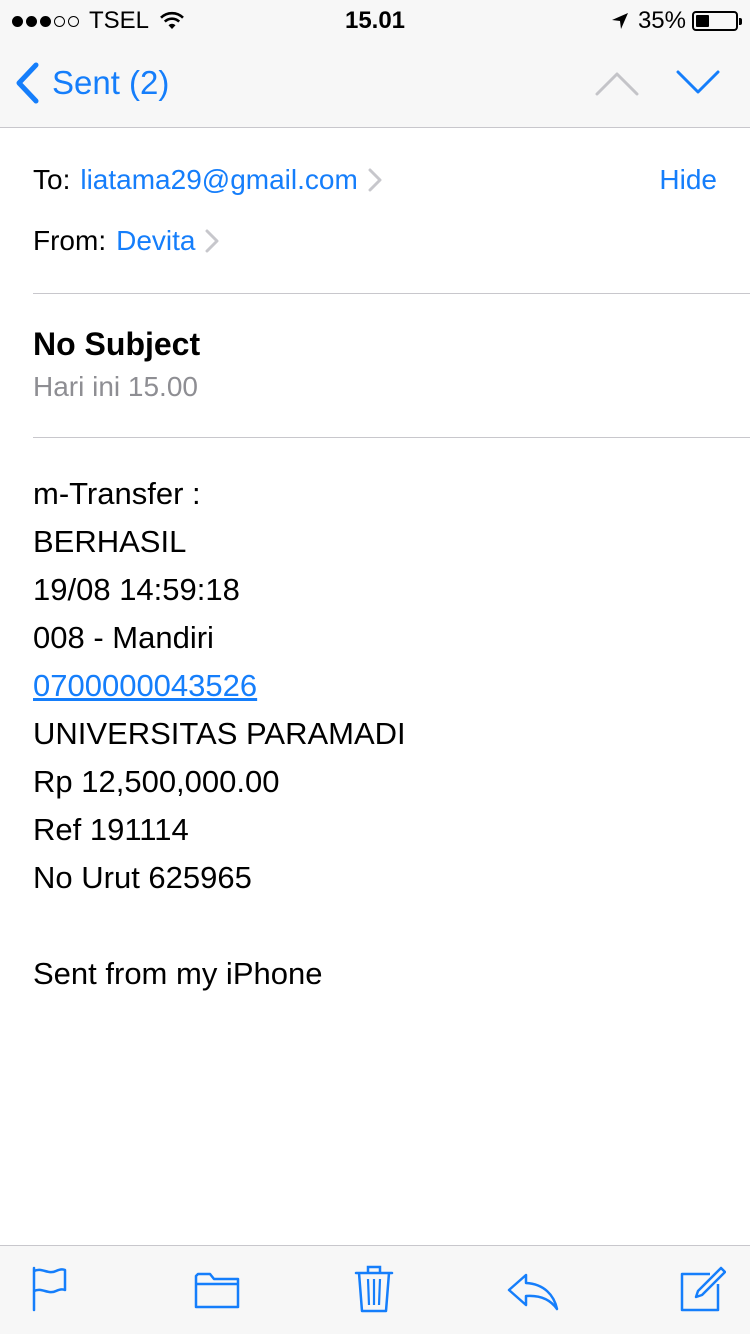 This screenshot has width=750, height=1334. Describe the element at coordinates (117, 344) in the screenshot. I see `message-subject: No Subject` at that location.